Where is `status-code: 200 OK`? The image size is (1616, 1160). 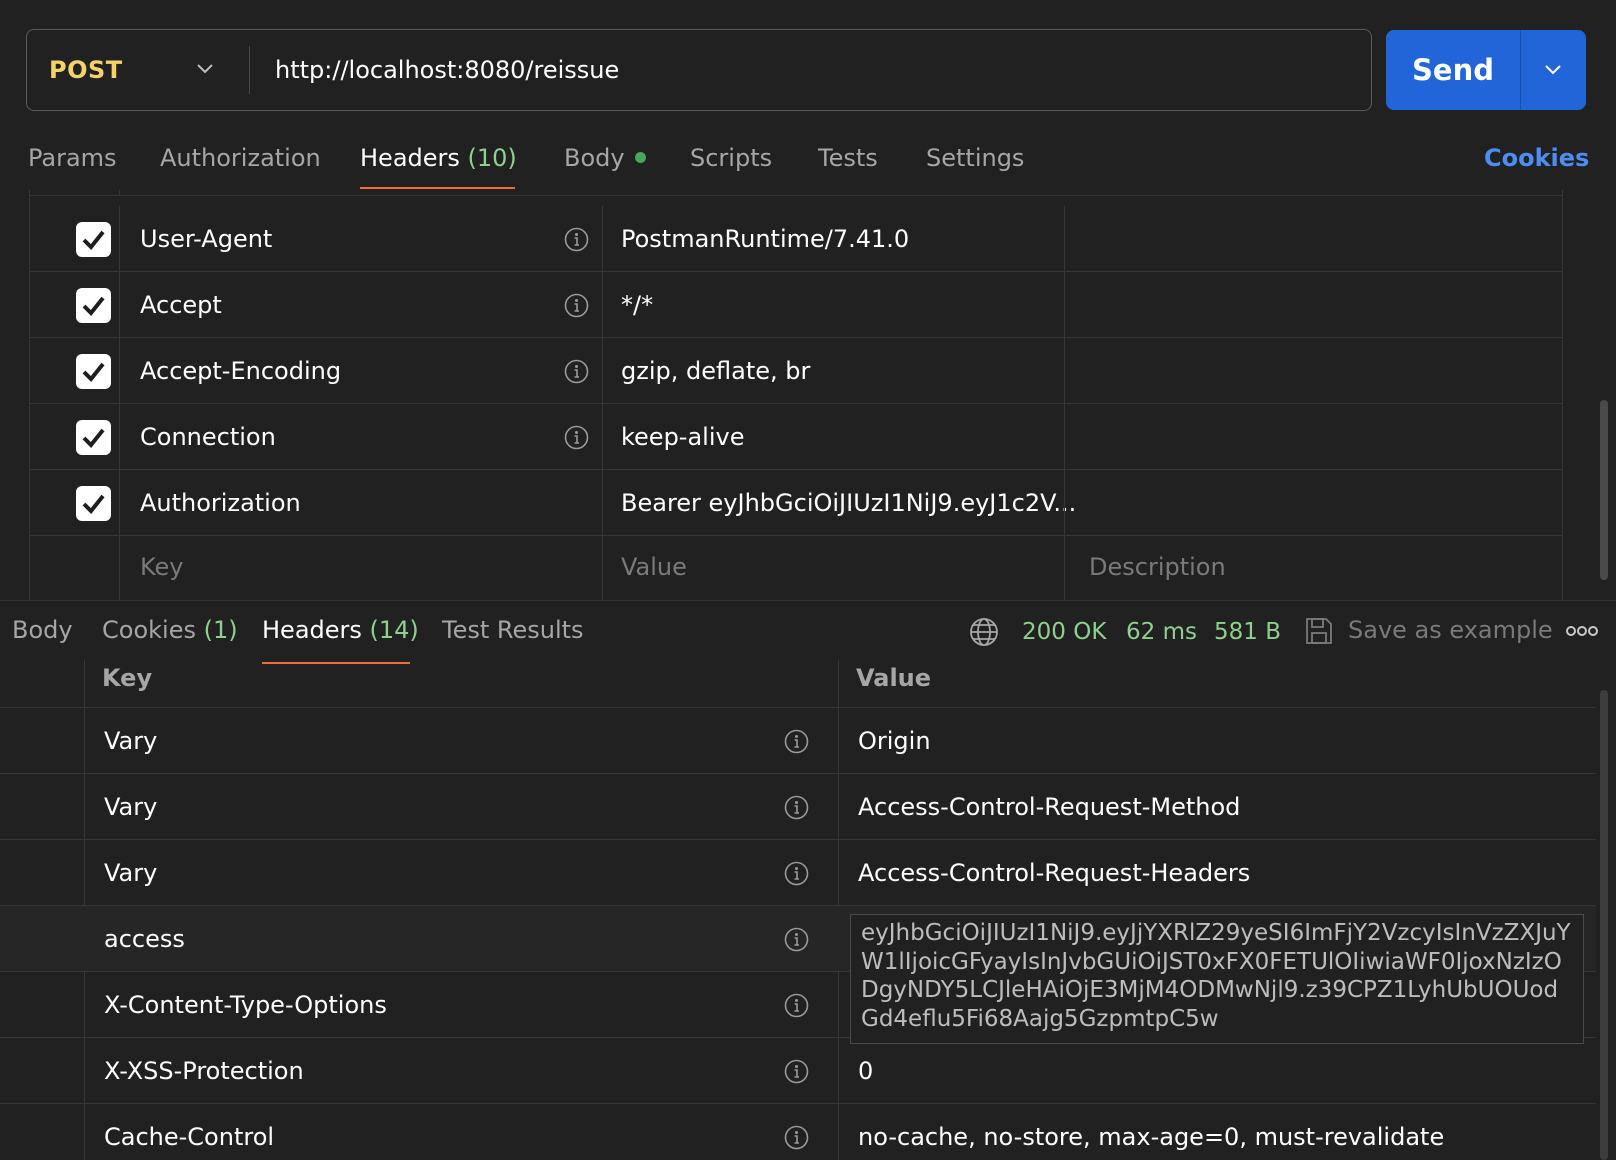
status-code: 200 OK is located at coordinates (1064, 632).